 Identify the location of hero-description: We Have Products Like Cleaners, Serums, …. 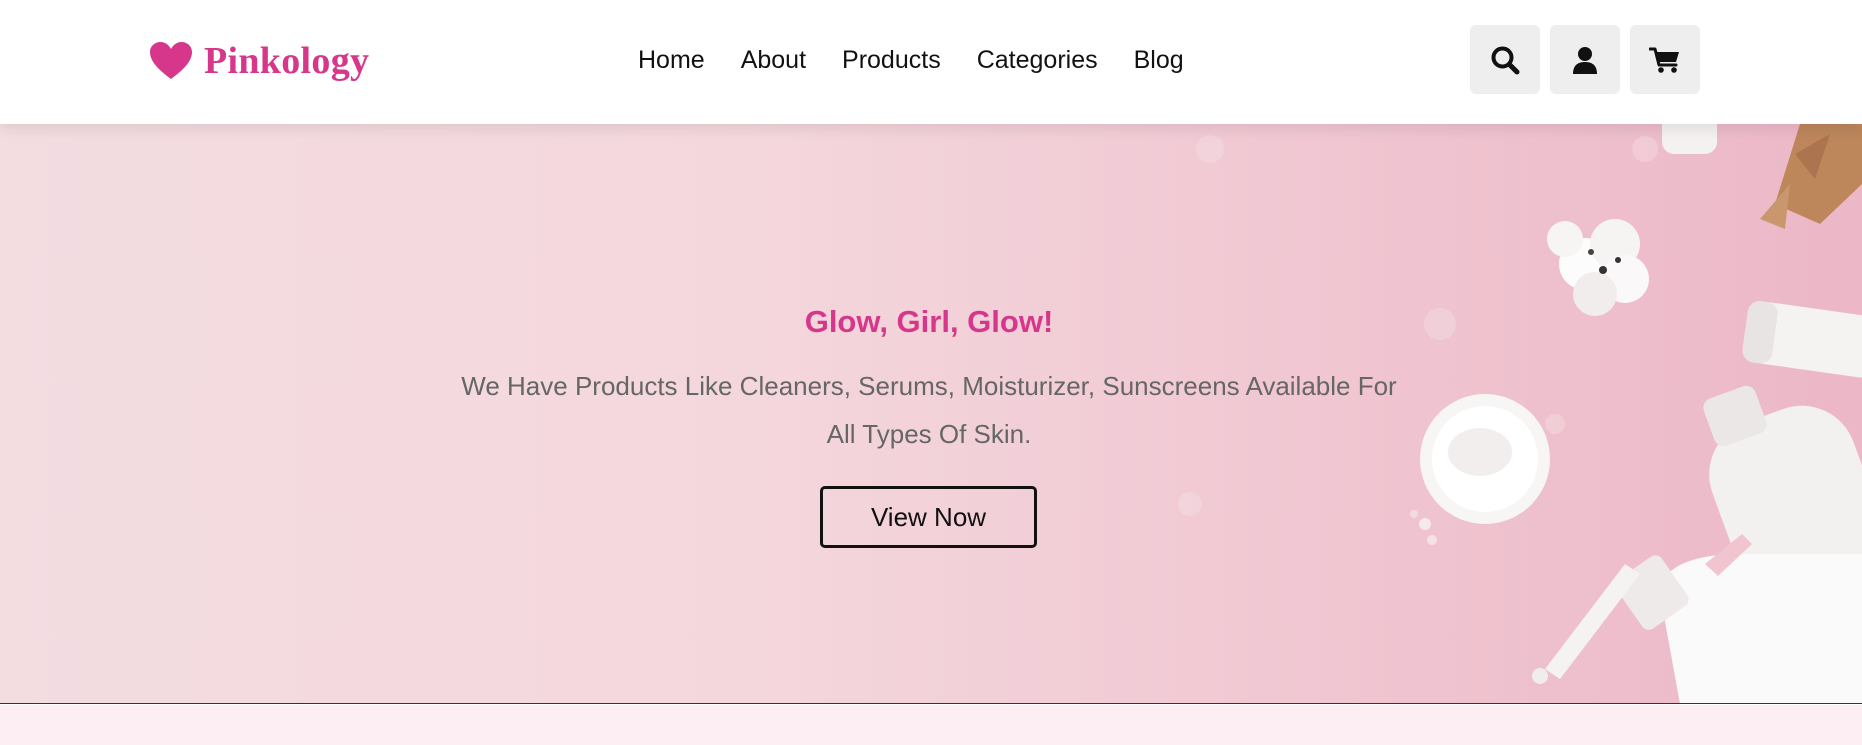
(929, 410).